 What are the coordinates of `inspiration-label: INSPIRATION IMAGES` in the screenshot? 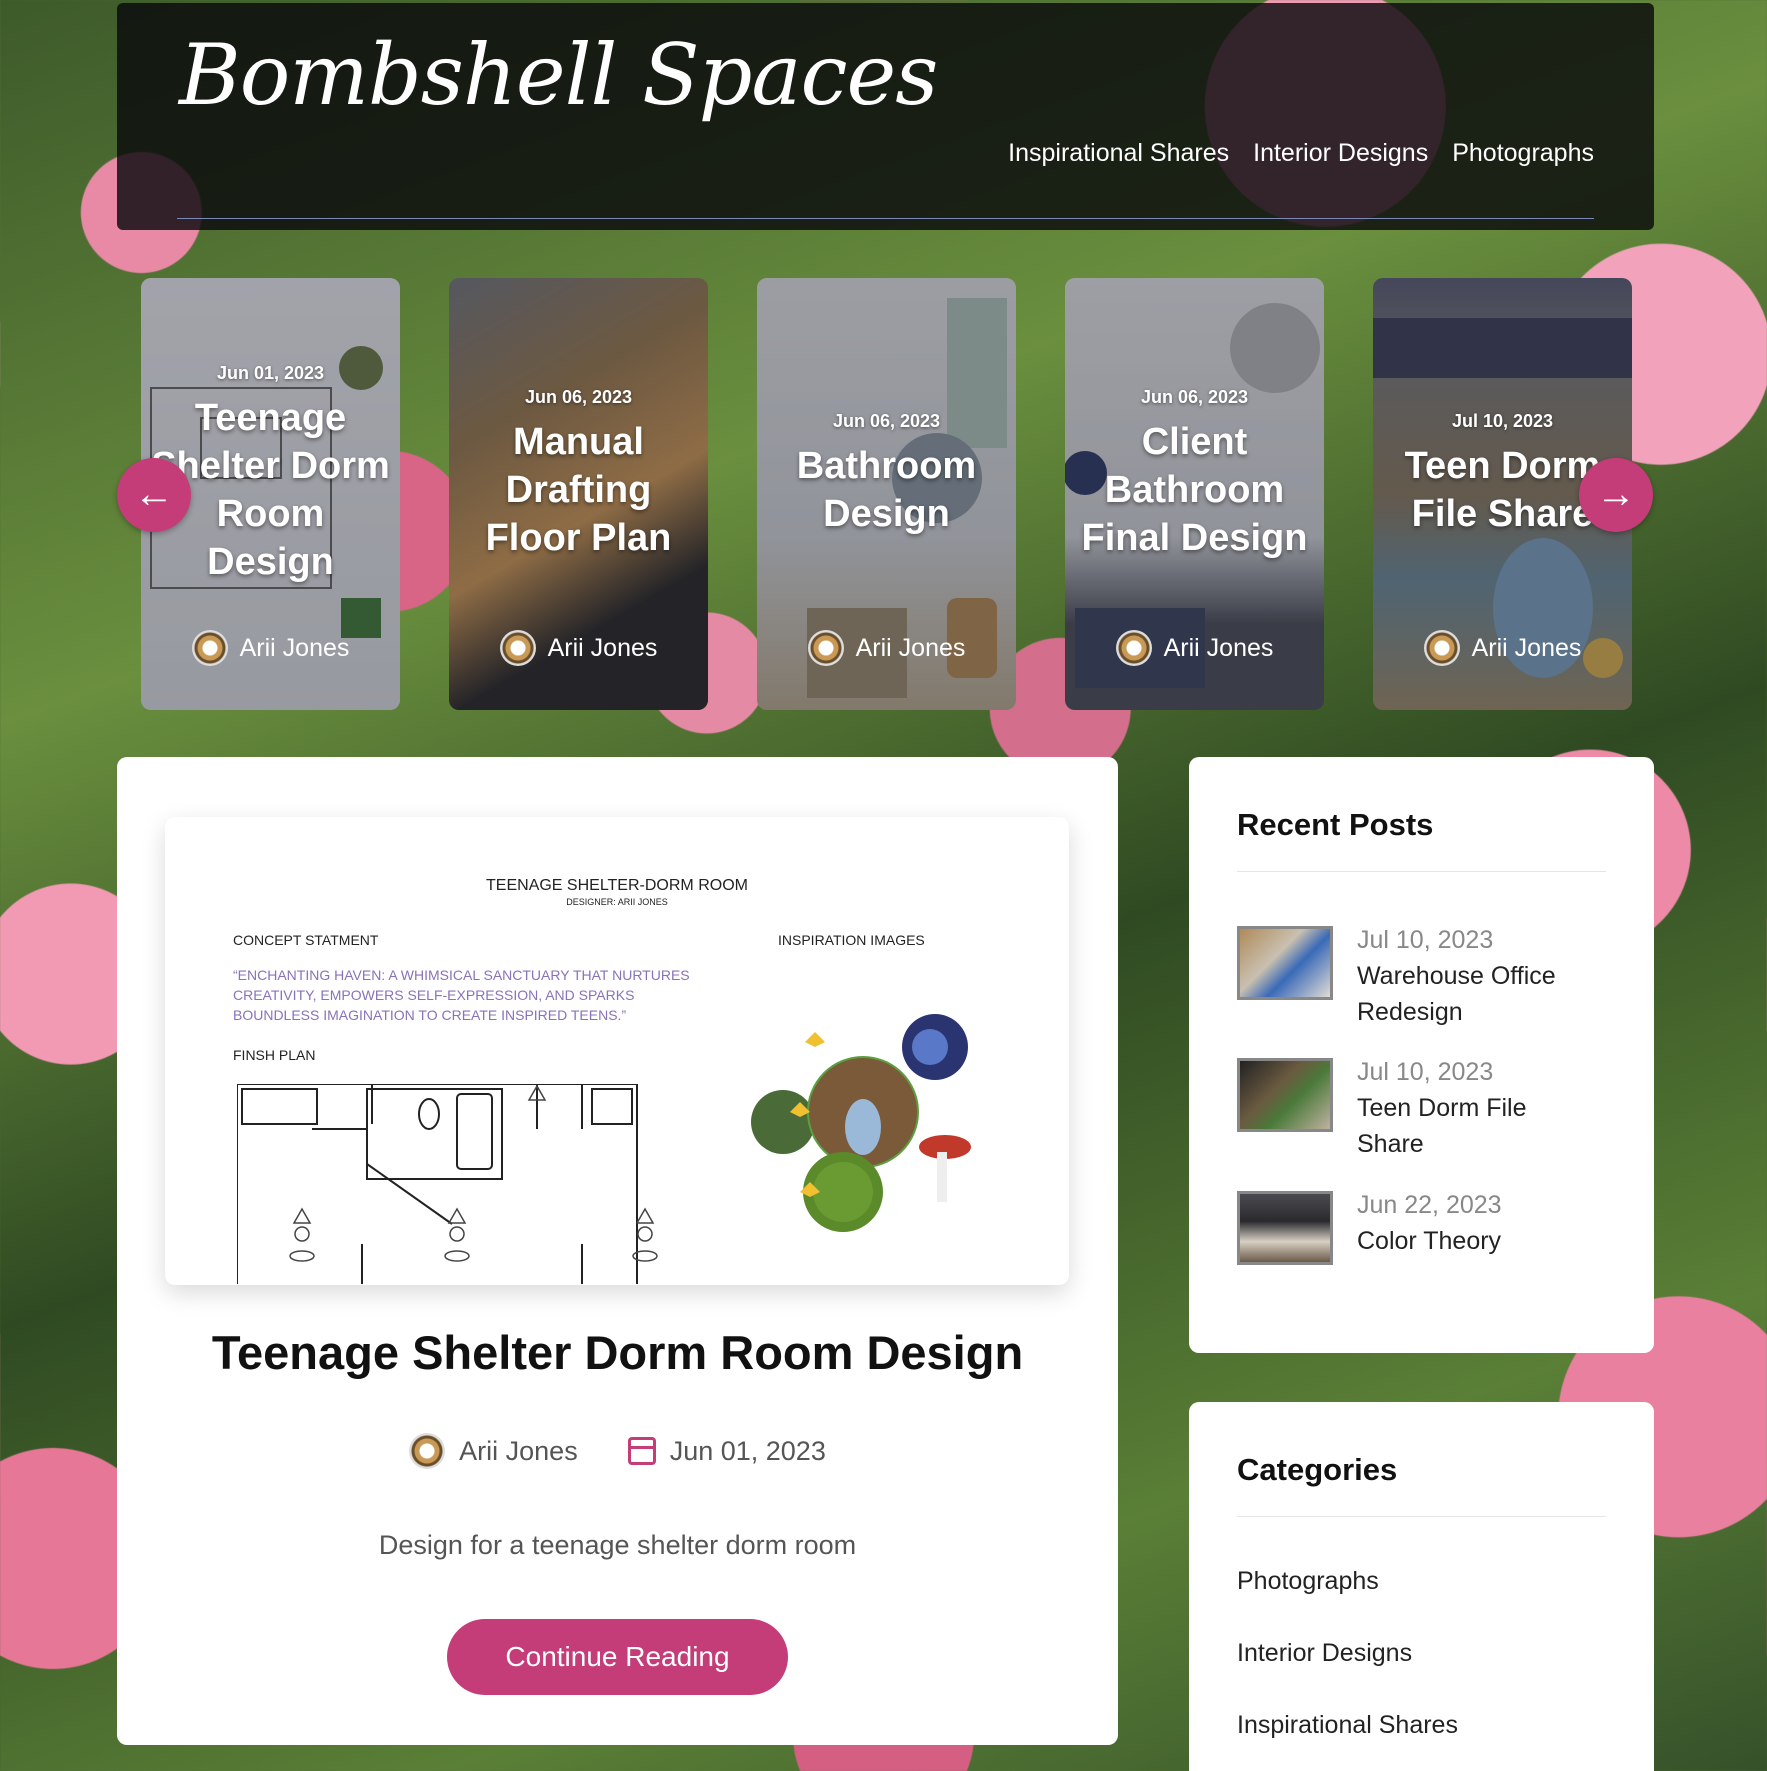 It's located at (851, 940).